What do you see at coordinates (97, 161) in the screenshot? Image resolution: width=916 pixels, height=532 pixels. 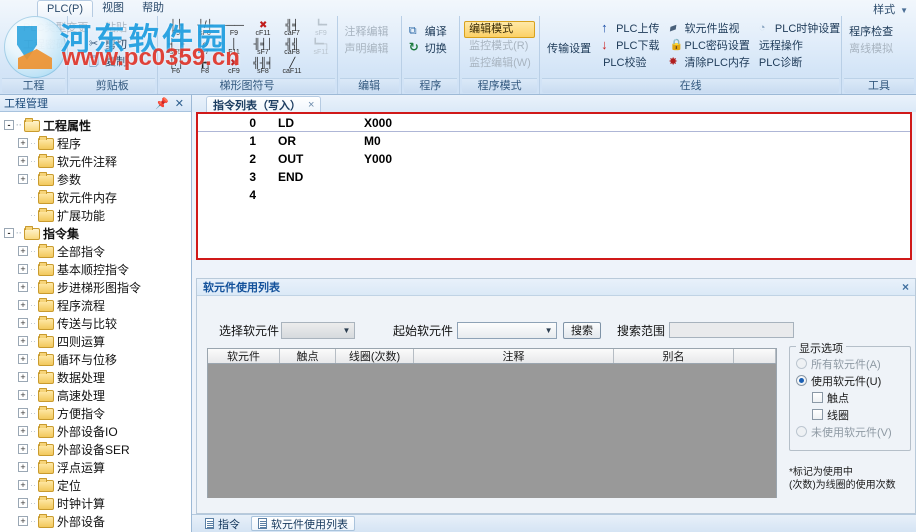 I see `tree-item-2: + ·· 软元件注释` at bounding box center [97, 161].